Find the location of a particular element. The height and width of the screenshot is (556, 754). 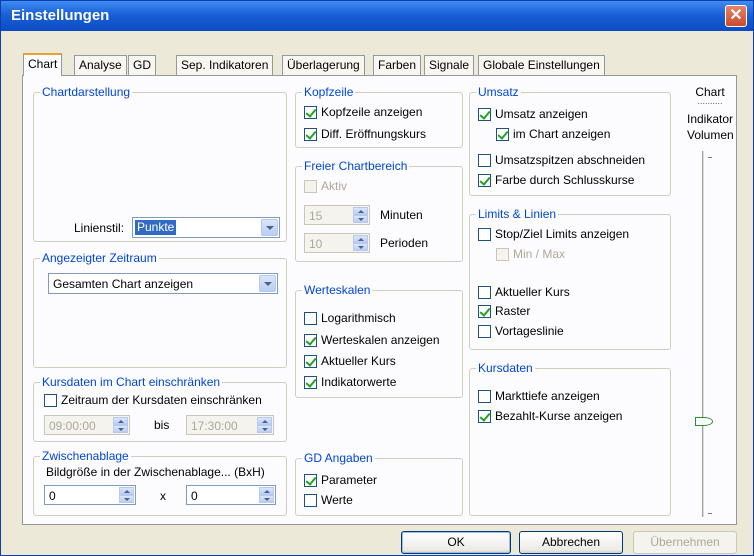

slider-label-indikator: Indikator is located at coordinates (710, 119).